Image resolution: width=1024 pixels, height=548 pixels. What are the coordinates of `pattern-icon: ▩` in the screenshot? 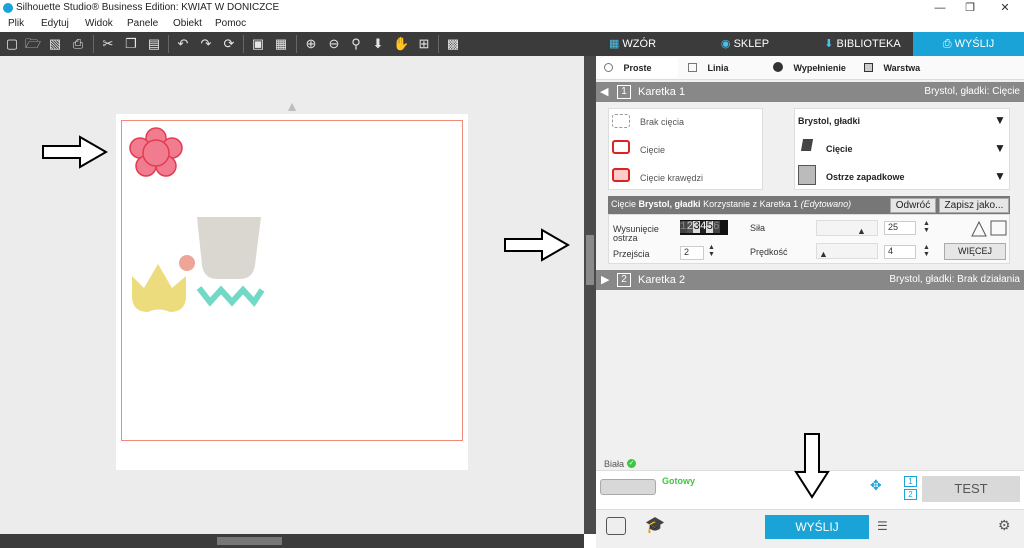 It's located at (453, 44).